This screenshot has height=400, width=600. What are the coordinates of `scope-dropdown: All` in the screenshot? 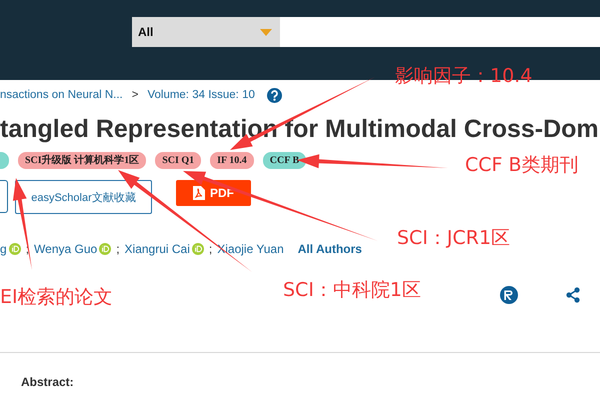 It's located at (206, 32).